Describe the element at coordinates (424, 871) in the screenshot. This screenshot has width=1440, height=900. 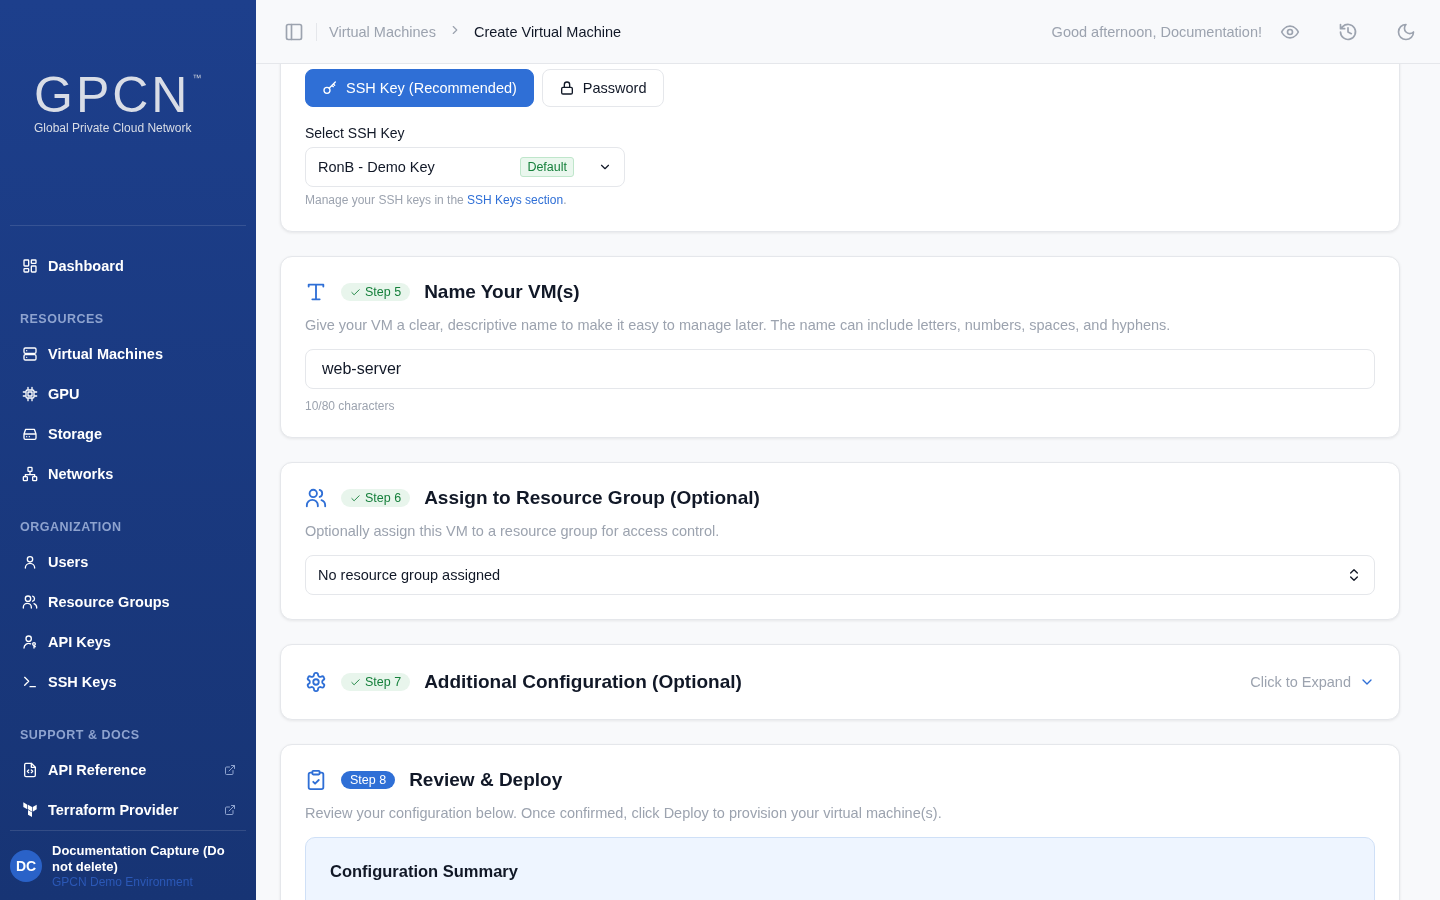
I see `summary-title: Configuration Summary` at that location.